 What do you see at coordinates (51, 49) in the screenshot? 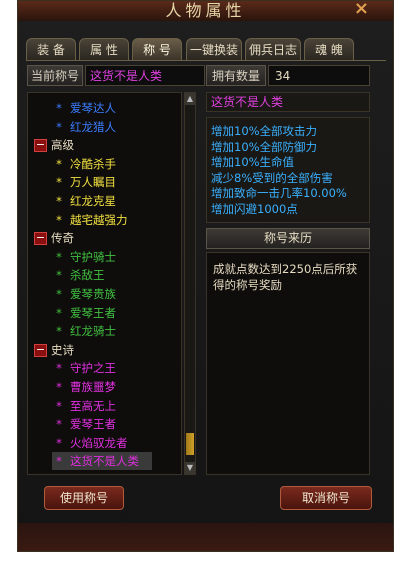
I see `tab-equipment: 装 备` at bounding box center [51, 49].